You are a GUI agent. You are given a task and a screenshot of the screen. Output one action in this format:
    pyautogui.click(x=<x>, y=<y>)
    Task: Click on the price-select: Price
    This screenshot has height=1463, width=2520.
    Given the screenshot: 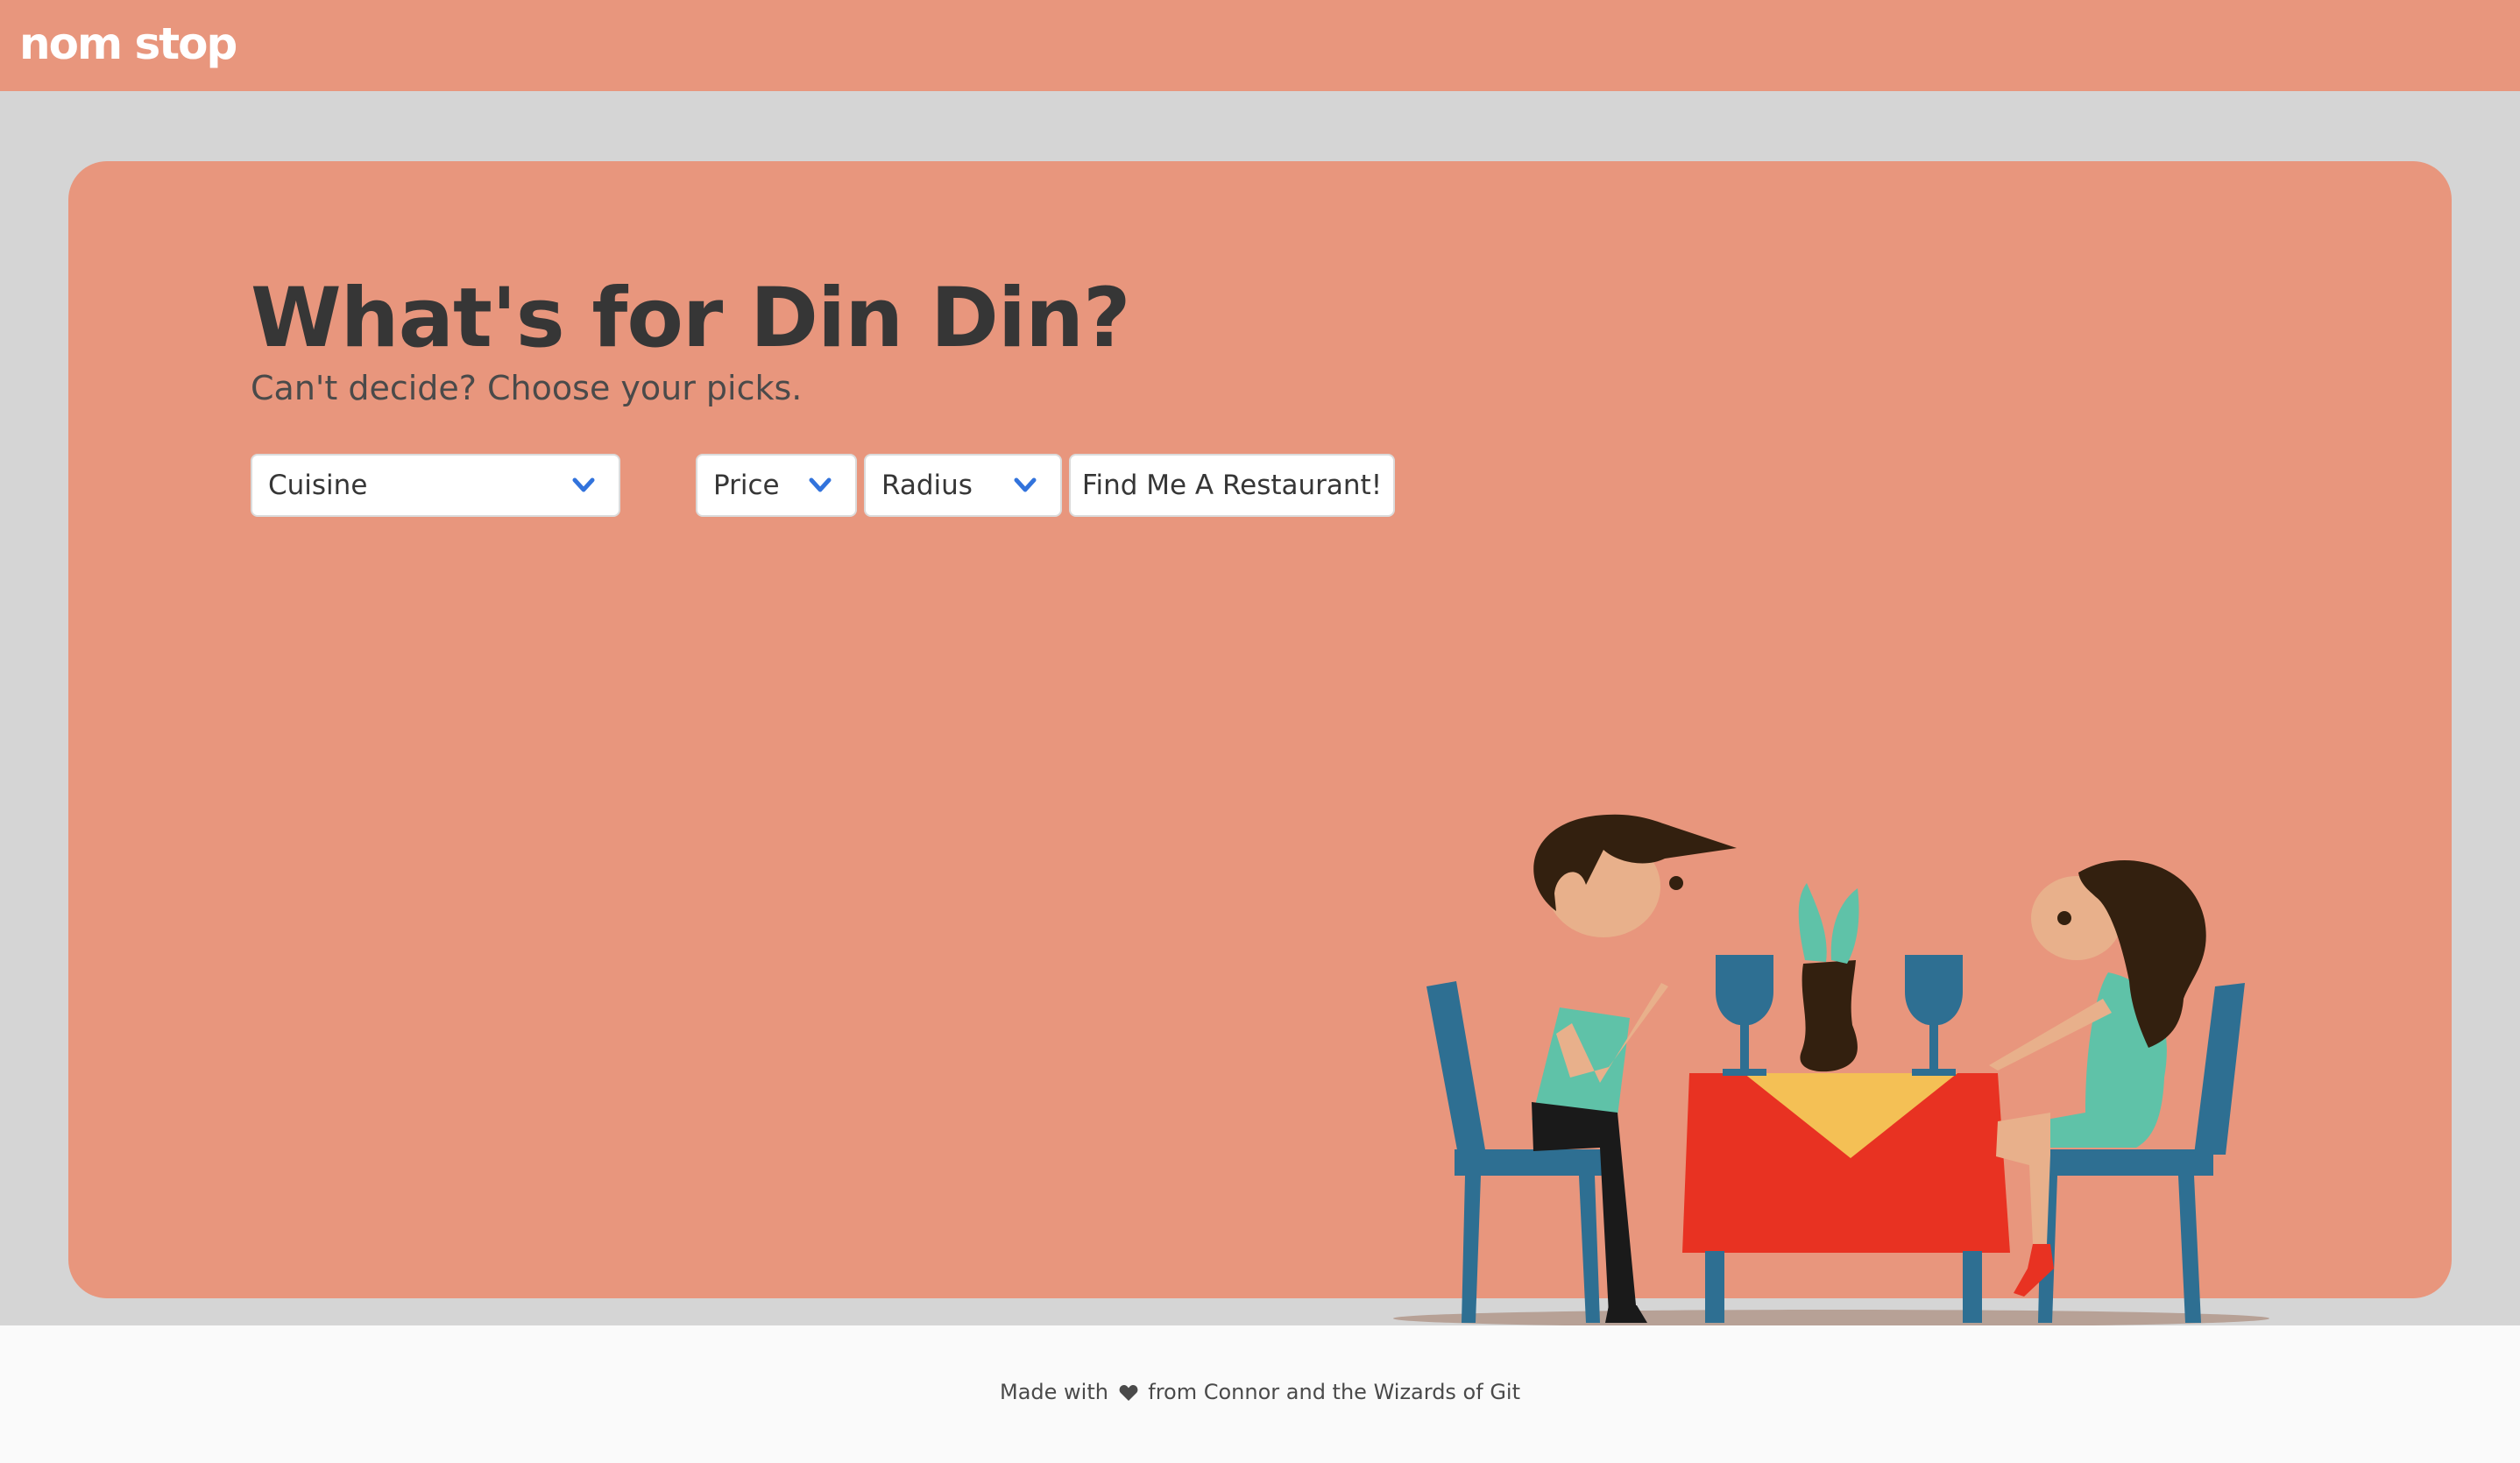 What is the action you would take?
    pyautogui.click(x=776, y=486)
    